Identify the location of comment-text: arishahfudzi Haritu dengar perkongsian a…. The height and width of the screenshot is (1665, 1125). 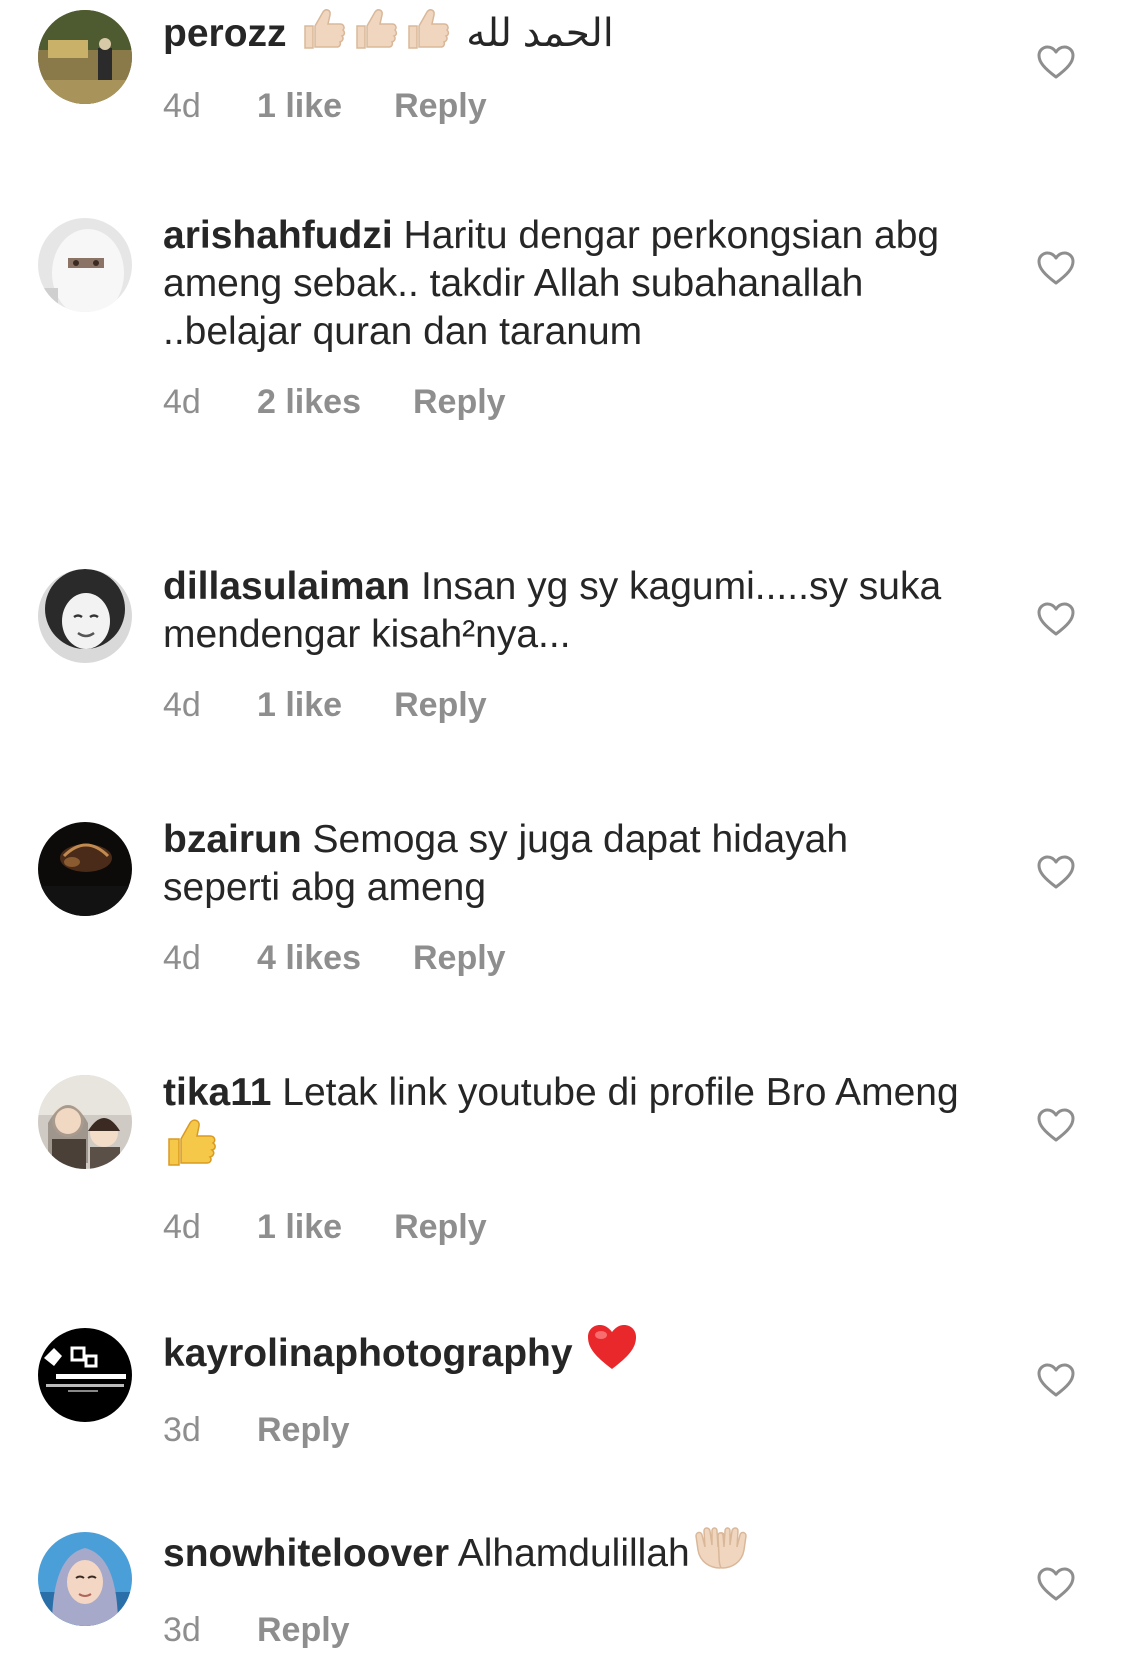
(563, 284).